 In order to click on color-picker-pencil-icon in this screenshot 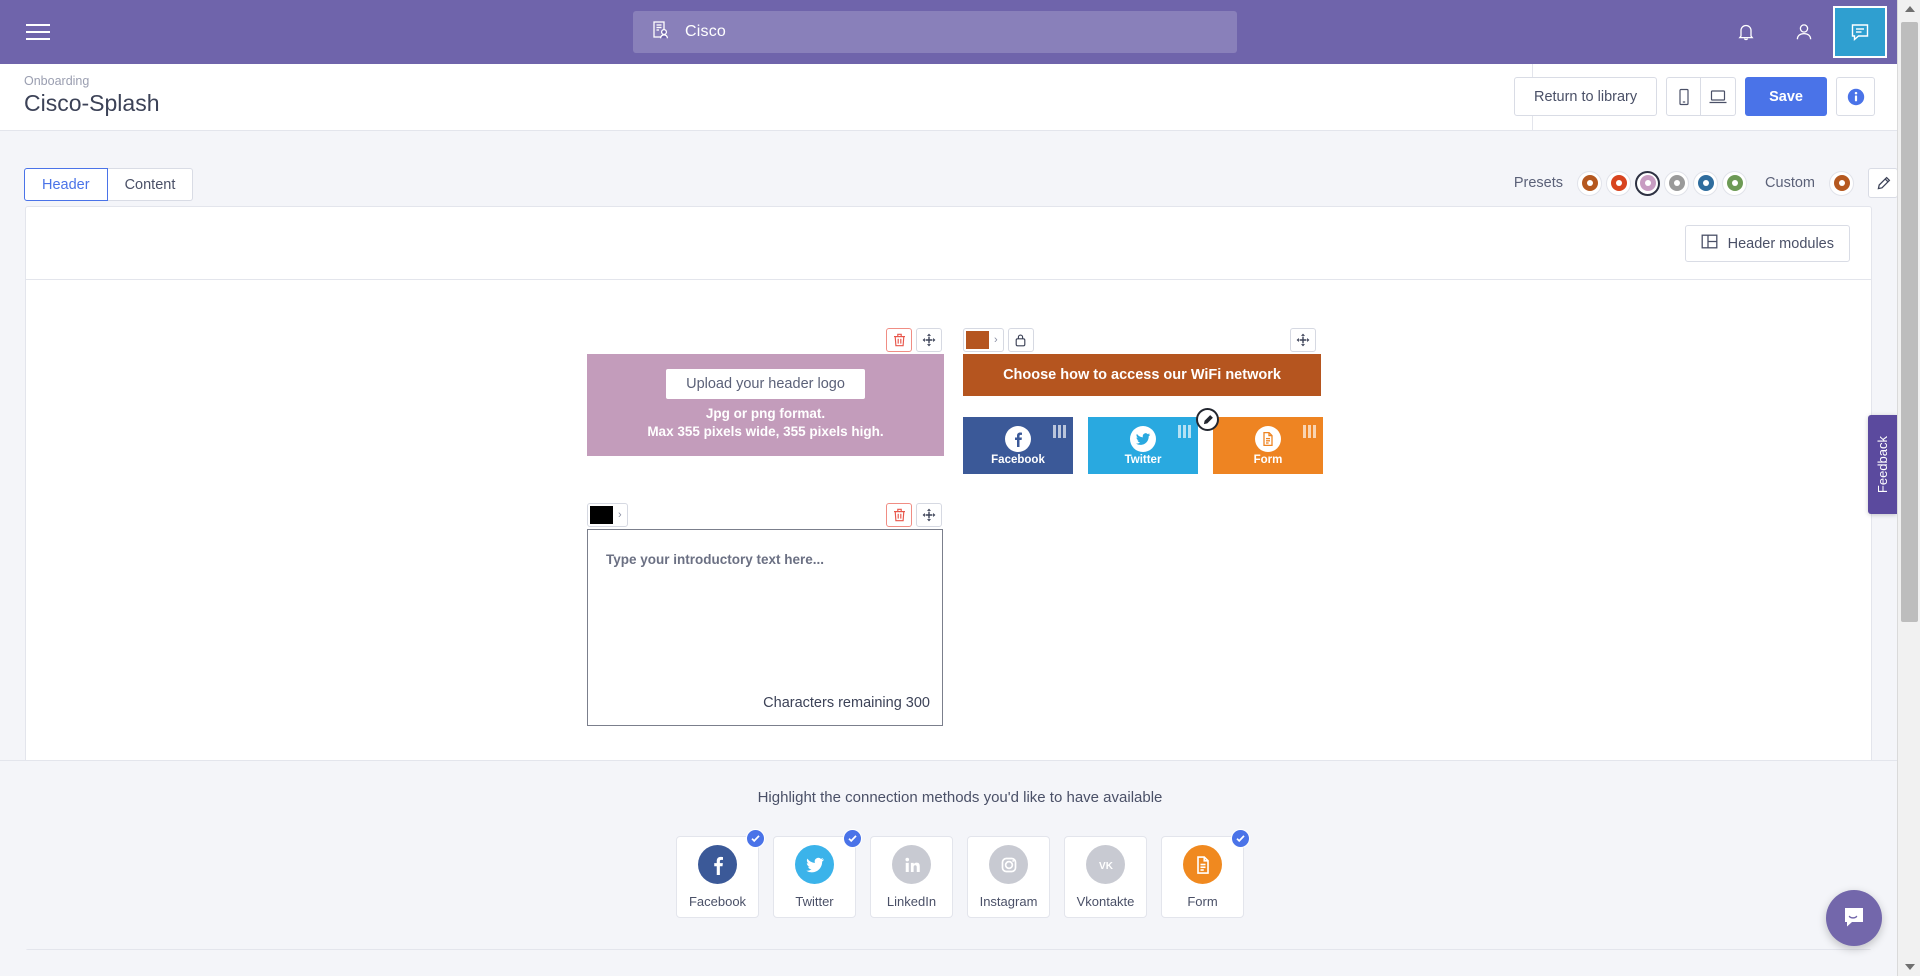, I will do `click(1883, 183)`.